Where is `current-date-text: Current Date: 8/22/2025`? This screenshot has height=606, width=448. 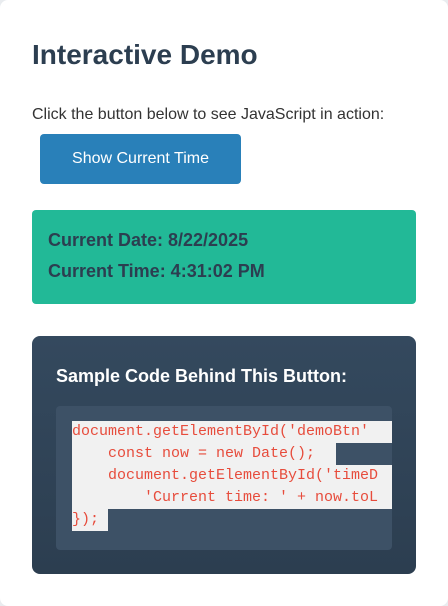 current-date-text: Current Date: 8/22/2025 is located at coordinates (148, 240).